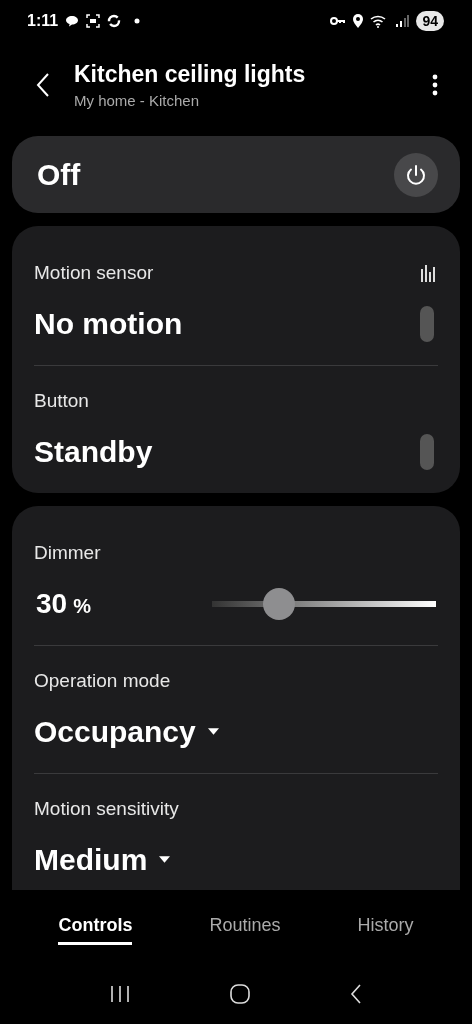  I want to click on bar-chart-icon, so click(429, 272).